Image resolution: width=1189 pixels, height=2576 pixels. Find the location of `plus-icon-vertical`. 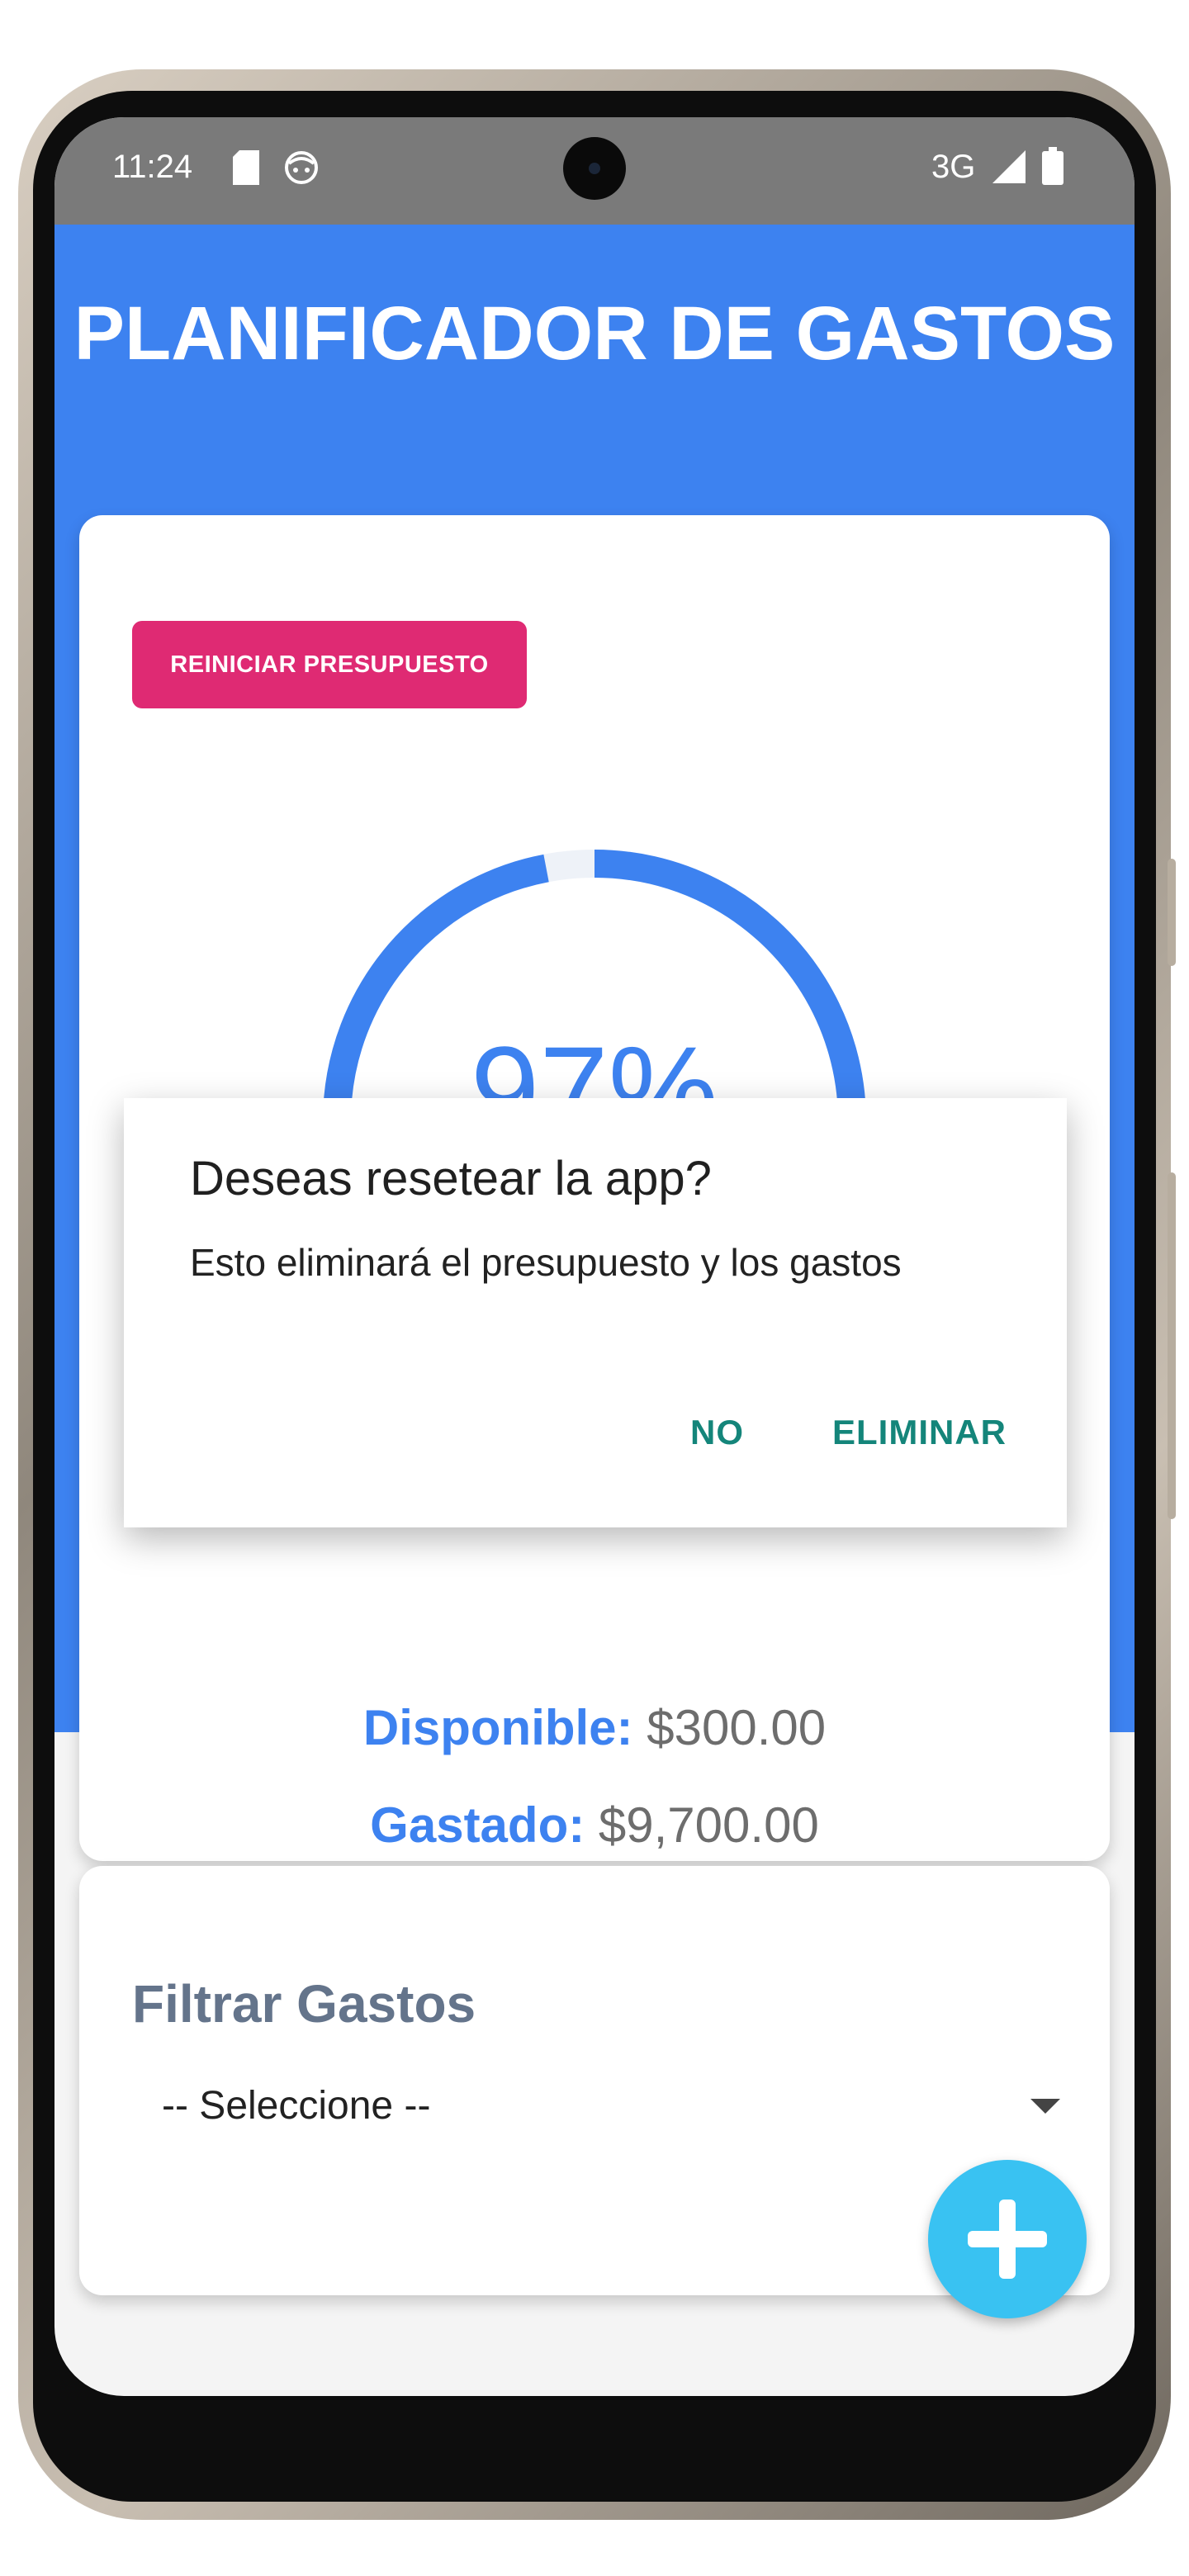

plus-icon-vertical is located at coordinates (1007, 2239).